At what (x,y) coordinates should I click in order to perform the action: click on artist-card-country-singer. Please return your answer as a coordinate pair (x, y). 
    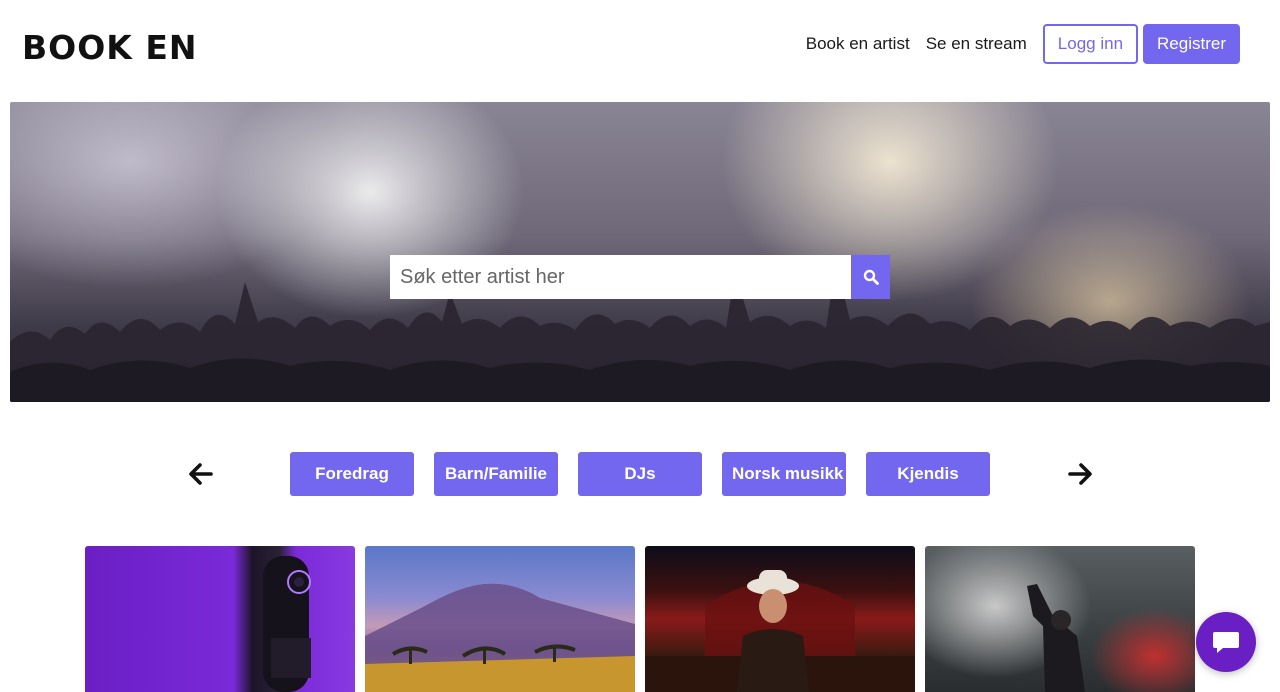
    Looking at the image, I should click on (780, 619).